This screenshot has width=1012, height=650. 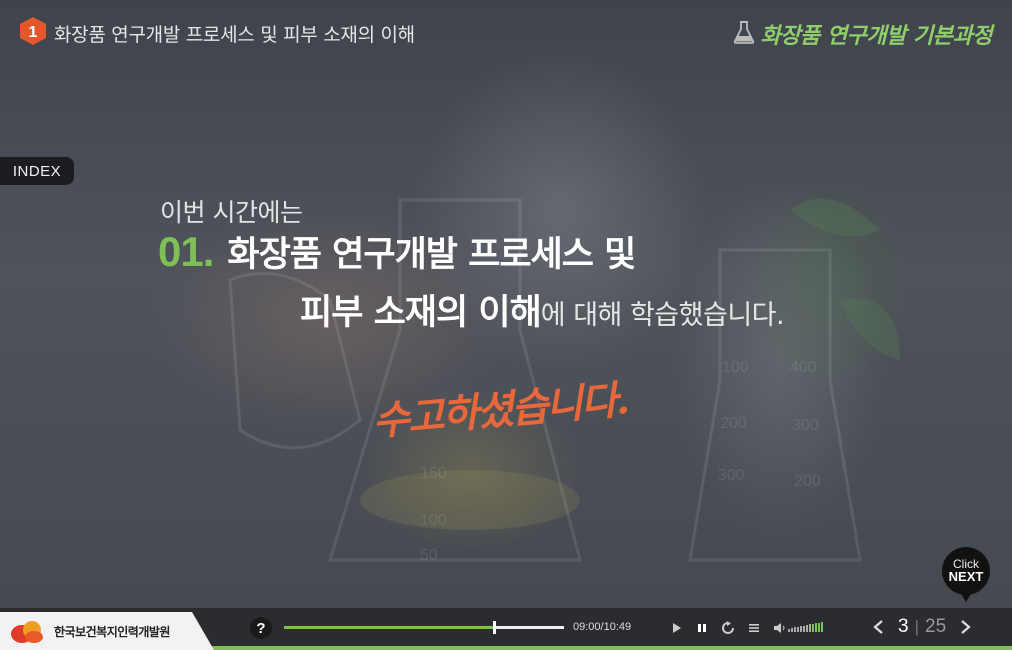 I want to click on org-logo-block: 한국보건복지인력개발원, so click(x=107, y=631).